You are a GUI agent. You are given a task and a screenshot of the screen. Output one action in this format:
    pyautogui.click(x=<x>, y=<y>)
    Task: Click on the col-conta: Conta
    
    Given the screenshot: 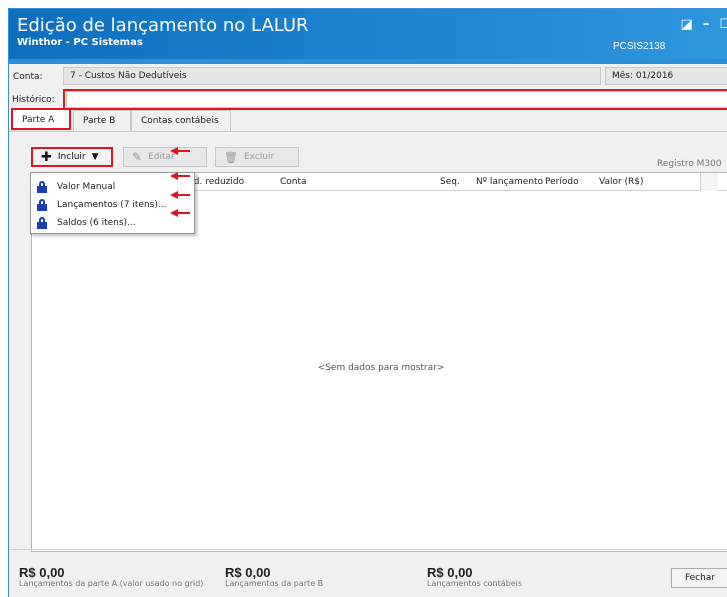 What is the action you would take?
    pyautogui.click(x=293, y=182)
    